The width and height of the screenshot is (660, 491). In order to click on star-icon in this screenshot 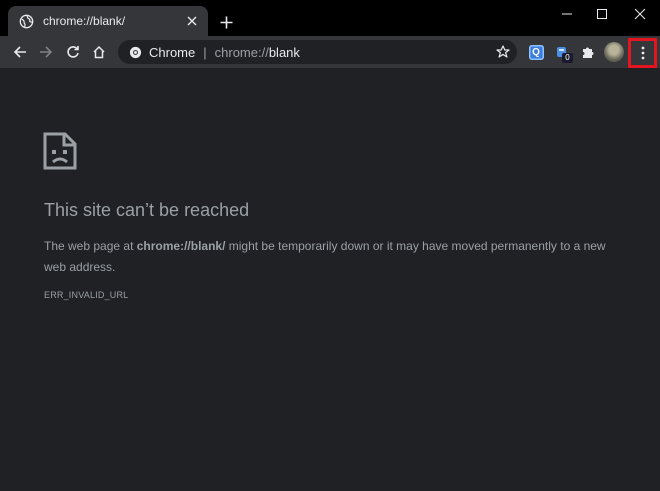, I will do `click(503, 52)`.